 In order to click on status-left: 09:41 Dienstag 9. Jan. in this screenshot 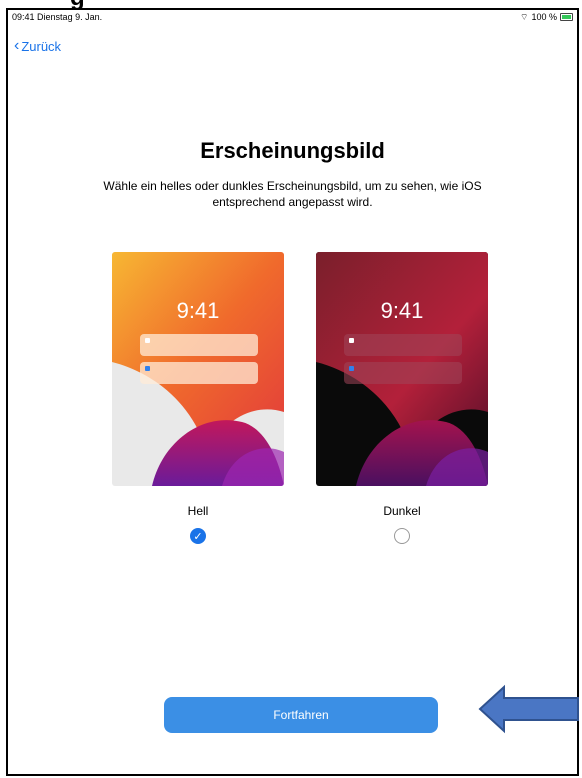, I will do `click(57, 17)`.